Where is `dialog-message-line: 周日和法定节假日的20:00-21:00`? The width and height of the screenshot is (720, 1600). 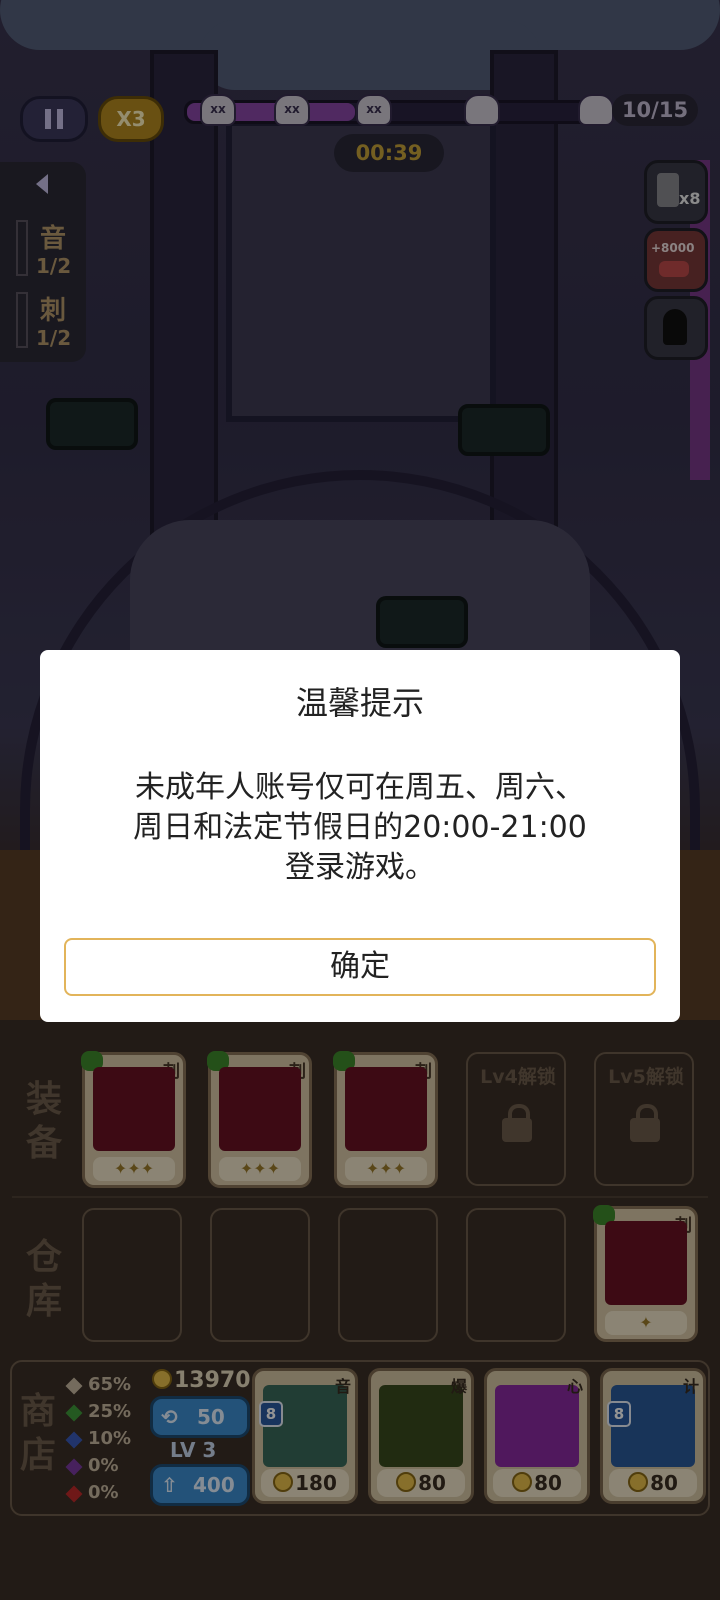
dialog-message-line: 周日和法定节假日的20:00-21:00 is located at coordinates (360, 827).